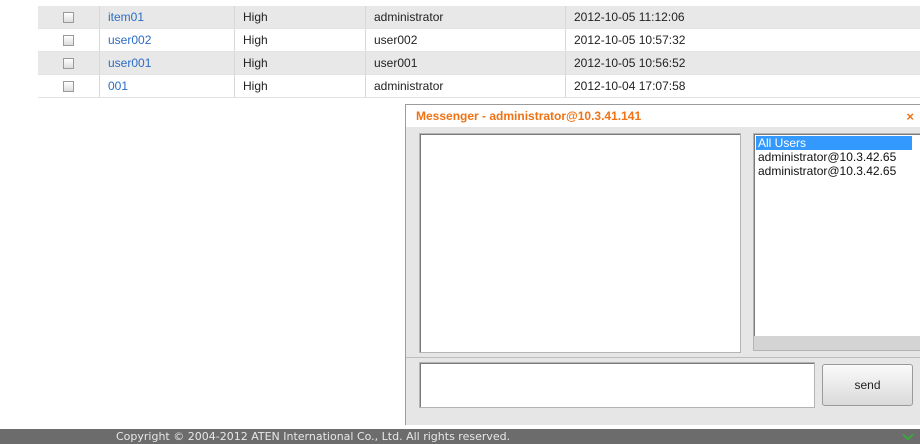 Image resolution: width=920 pixels, height=444 pixels. What do you see at coordinates (129, 40) in the screenshot?
I see `row-name-link: user002` at bounding box center [129, 40].